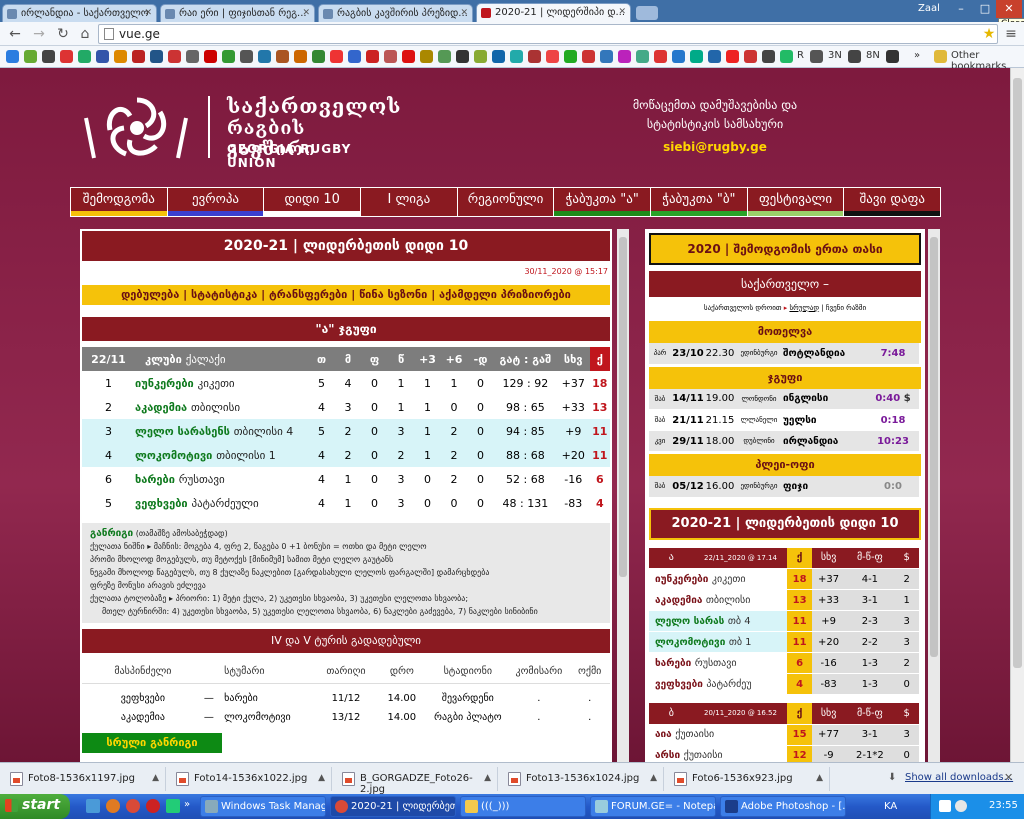 The width and height of the screenshot is (1024, 819). What do you see at coordinates (224, 294) in the screenshot?
I see `link-statistics: სტატისტიკა` at bounding box center [224, 294].